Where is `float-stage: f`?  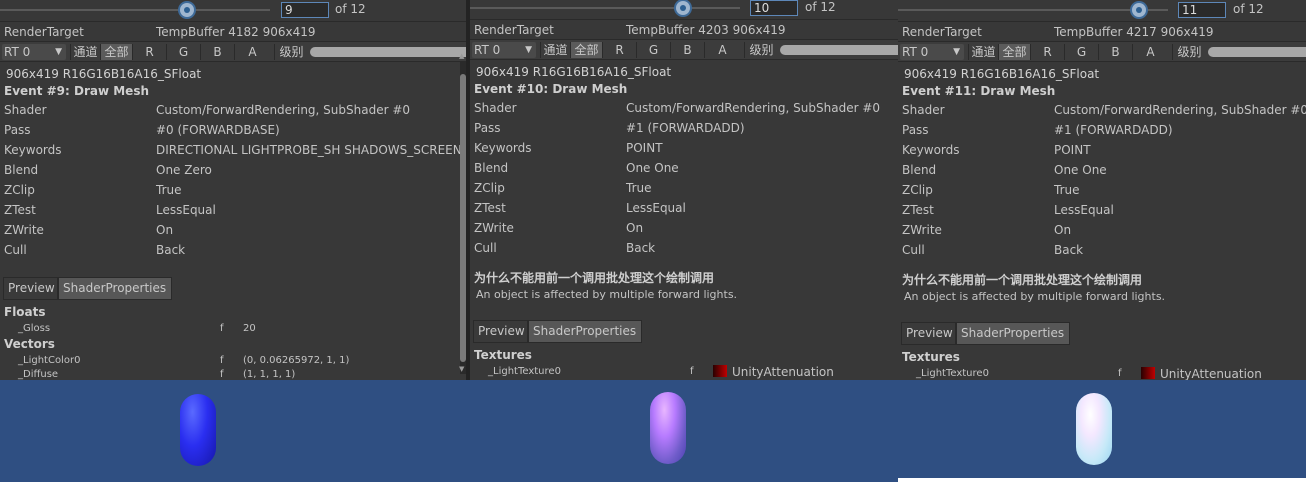
float-stage: f is located at coordinates (222, 328).